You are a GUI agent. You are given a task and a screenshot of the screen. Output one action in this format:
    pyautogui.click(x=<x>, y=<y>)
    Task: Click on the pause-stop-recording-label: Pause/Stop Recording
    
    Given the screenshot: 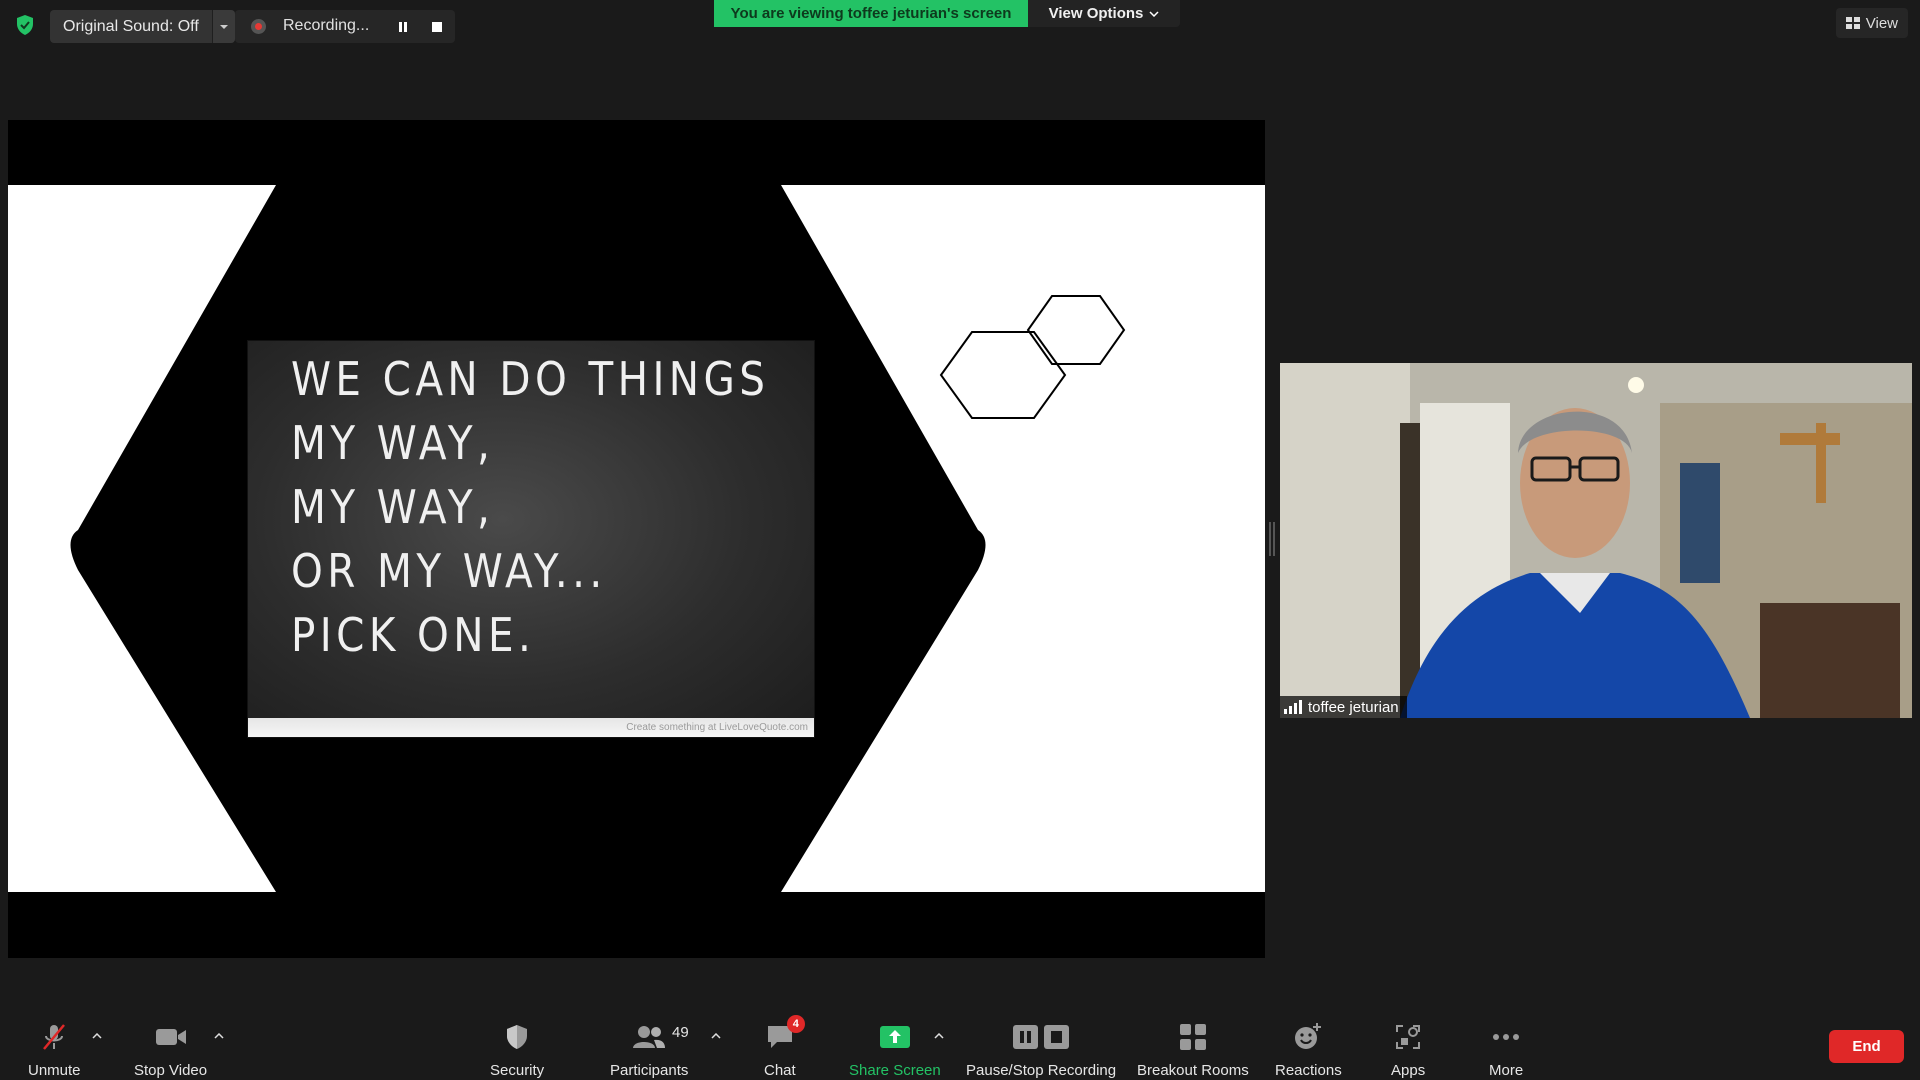 What is the action you would take?
    pyautogui.click(x=1041, y=1070)
    